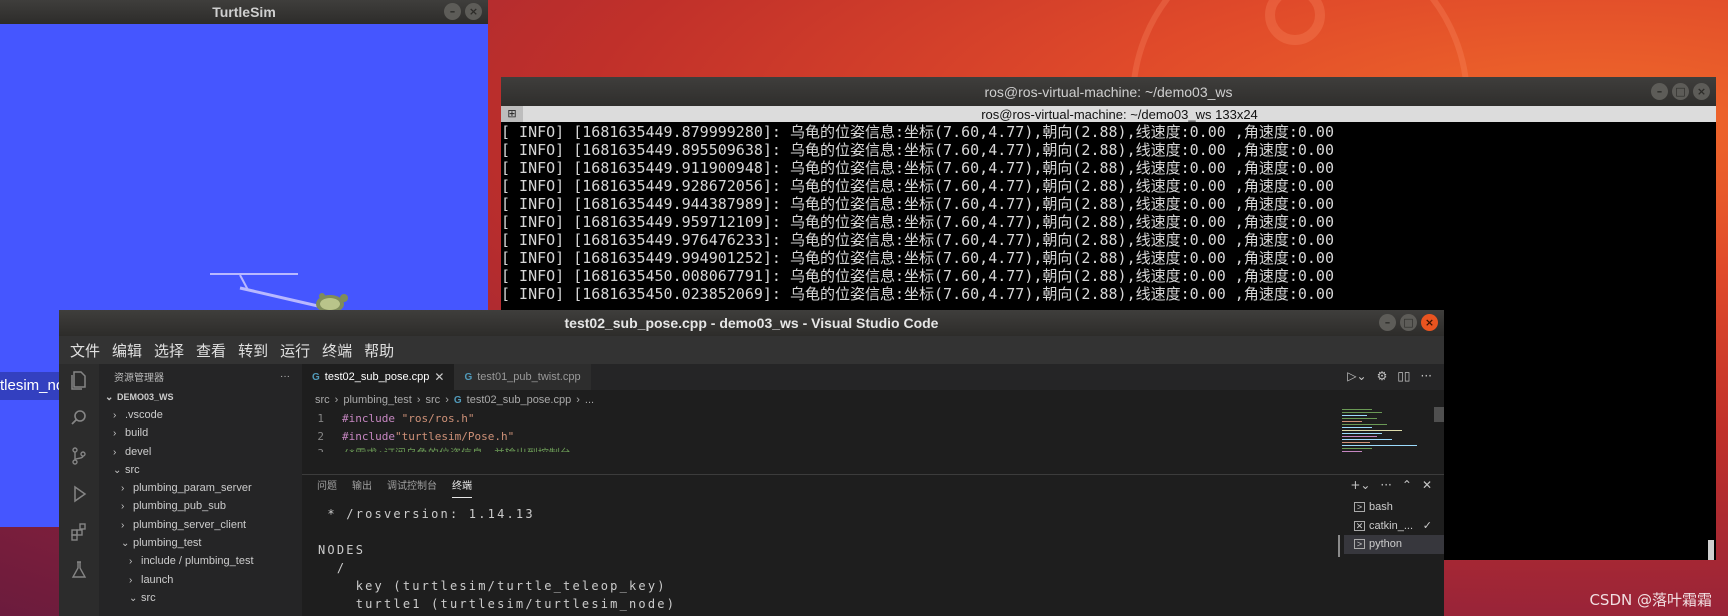 This screenshot has height=616, width=1728. Describe the element at coordinates (200, 506) in the screenshot. I see `tree-item: › plumbing_pub_sub` at that location.